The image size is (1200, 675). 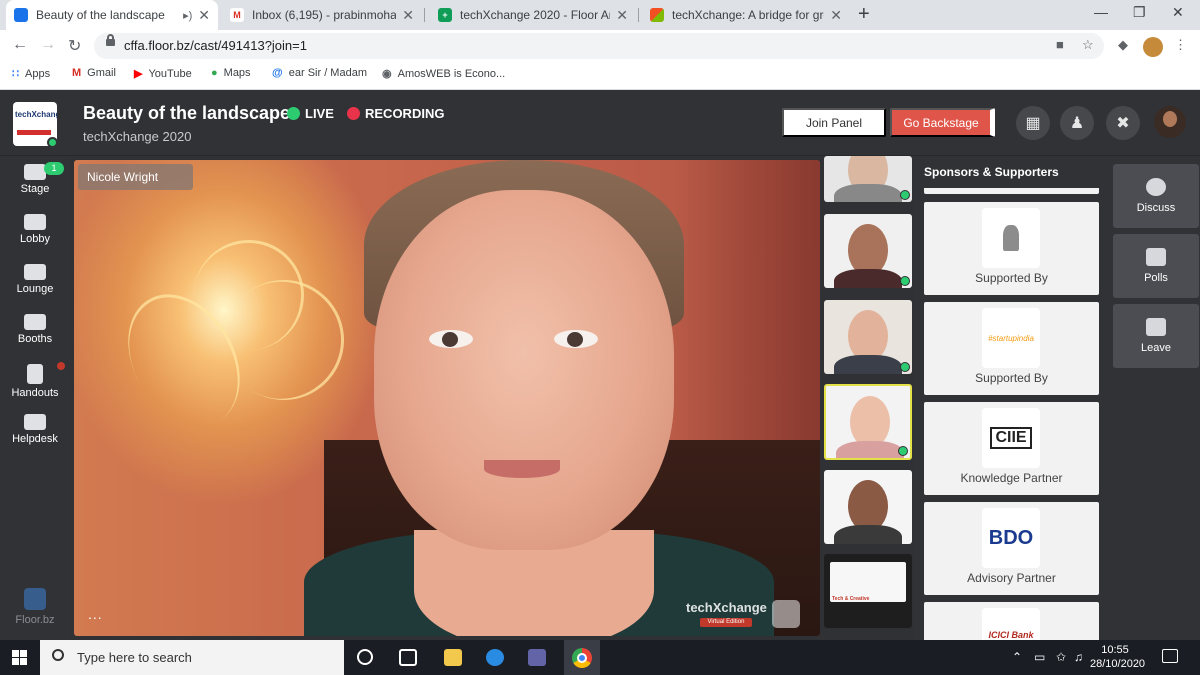 What do you see at coordinates (94, 73) in the screenshot?
I see `bookmark-gmail: M Gmail` at bounding box center [94, 73].